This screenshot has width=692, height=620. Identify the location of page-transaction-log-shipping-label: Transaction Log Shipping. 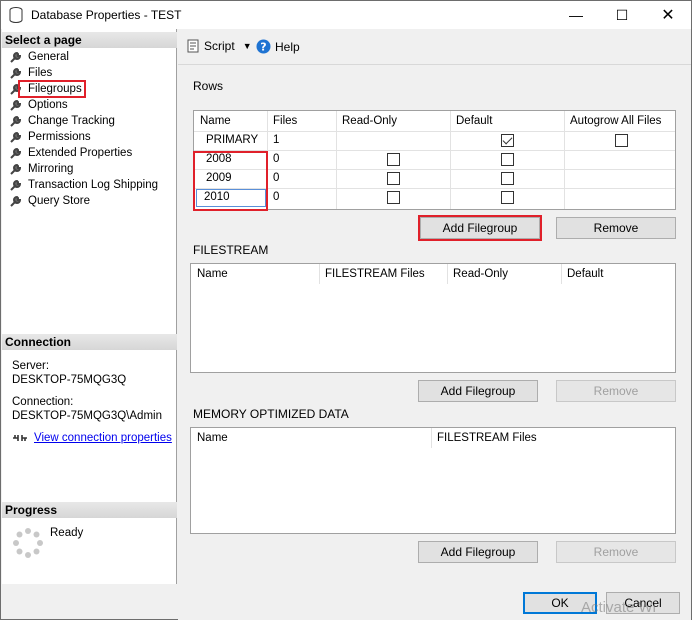
(93, 185).